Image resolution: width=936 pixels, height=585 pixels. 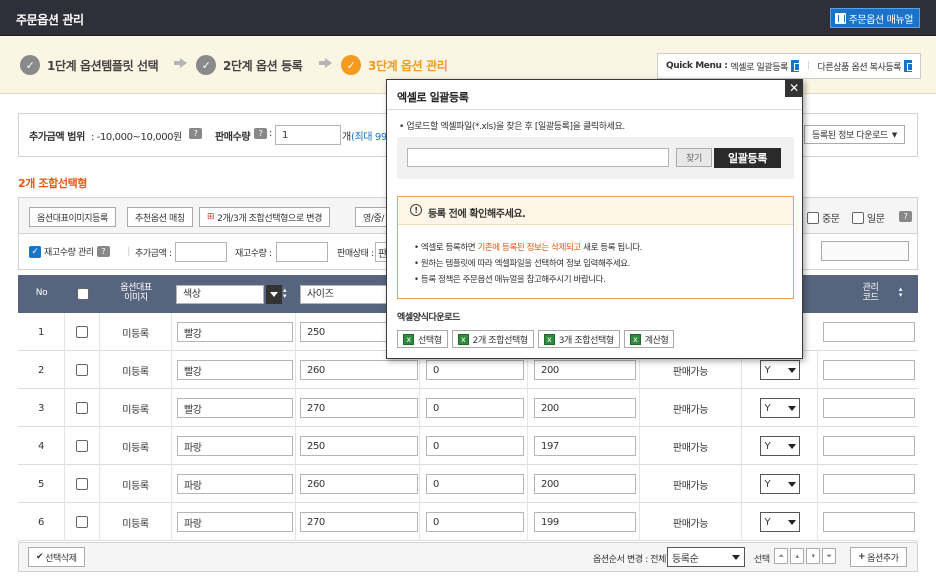 What do you see at coordinates (813, 217) in the screenshot?
I see `chinese-checkbox` at bounding box center [813, 217].